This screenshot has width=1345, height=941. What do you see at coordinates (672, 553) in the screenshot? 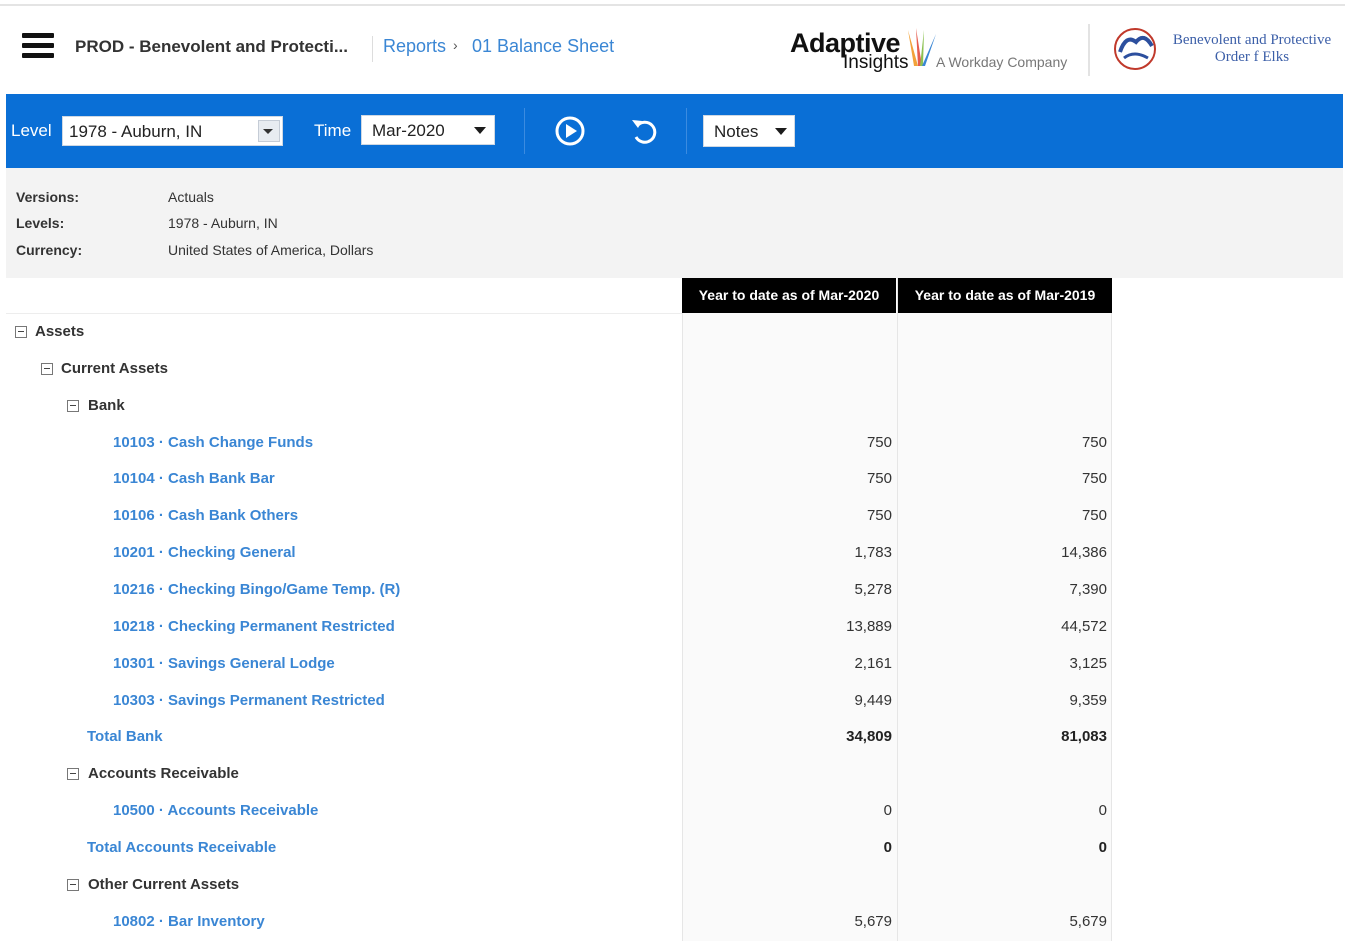
I see `account-row: 10201 · Checking General 1,783 14,386` at bounding box center [672, 553].